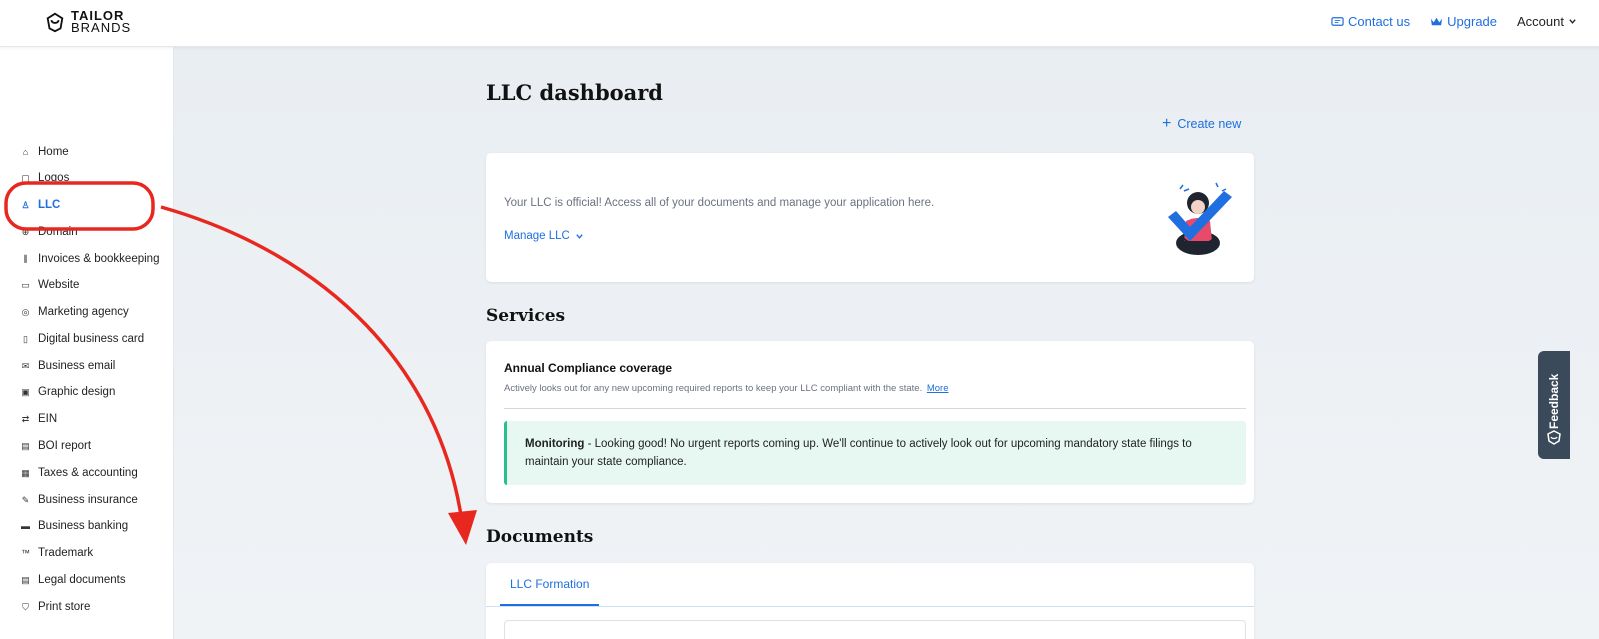 This screenshot has width=1599, height=639. I want to click on sidebar-item-label: Domain, so click(58, 232).